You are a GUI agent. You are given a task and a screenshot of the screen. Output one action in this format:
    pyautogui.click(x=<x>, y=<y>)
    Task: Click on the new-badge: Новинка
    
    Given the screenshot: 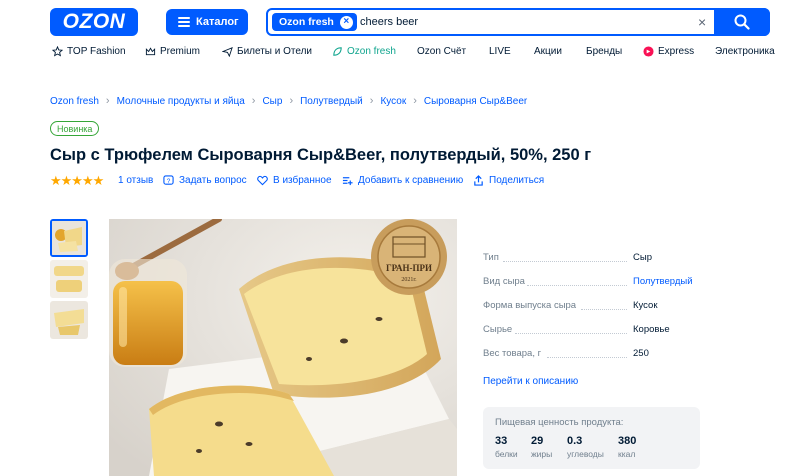 What is the action you would take?
    pyautogui.click(x=75, y=128)
    